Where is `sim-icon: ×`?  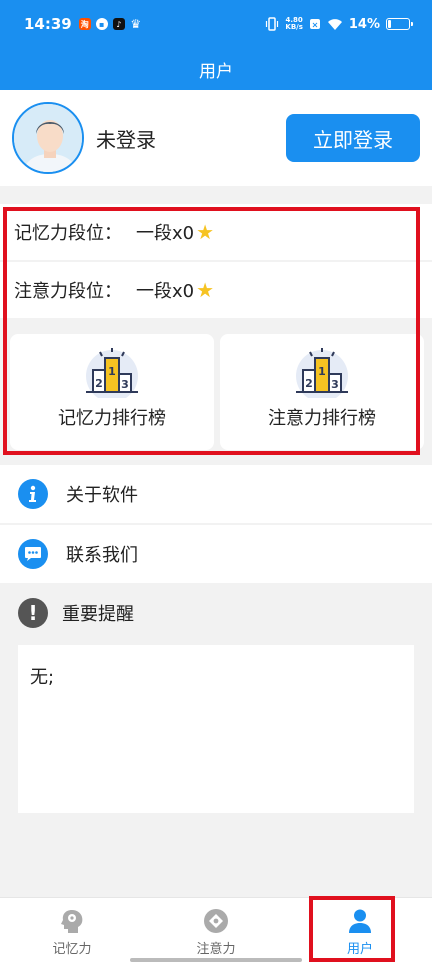
sim-icon: × is located at coordinates (314, 24).